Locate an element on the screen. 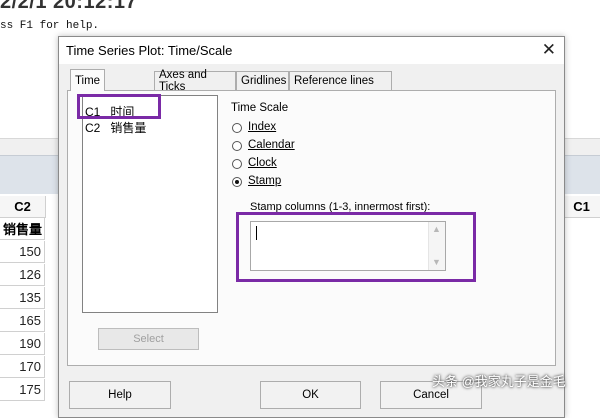 The image size is (600, 418). radio-index-label: Index is located at coordinates (262, 127).